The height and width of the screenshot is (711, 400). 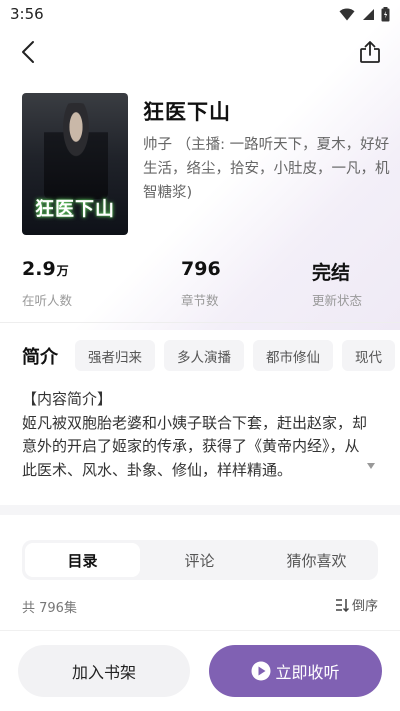 I want to click on stat-listeners-value-wrap: 2.9万, so click(x=47, y=270).